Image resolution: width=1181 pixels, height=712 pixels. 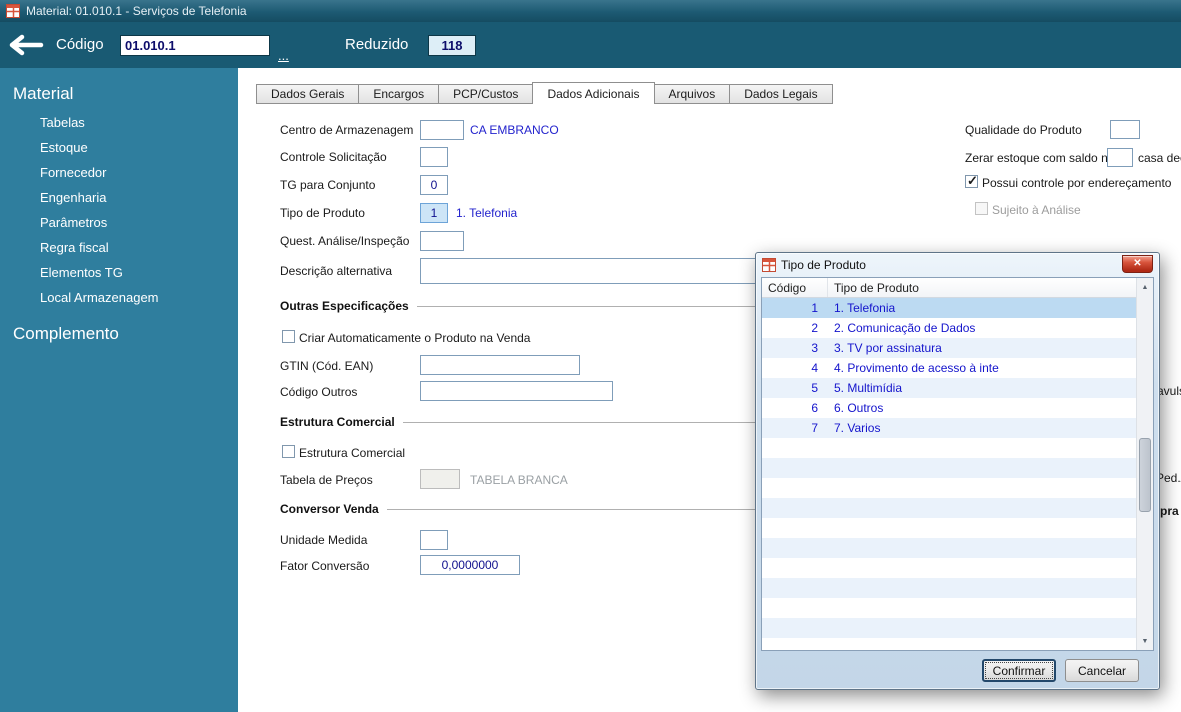 What do you see at coordinates (377, 44) in the screenshot?
I see `reduzido-label: Reduzido` at bounding box center [377, 44].